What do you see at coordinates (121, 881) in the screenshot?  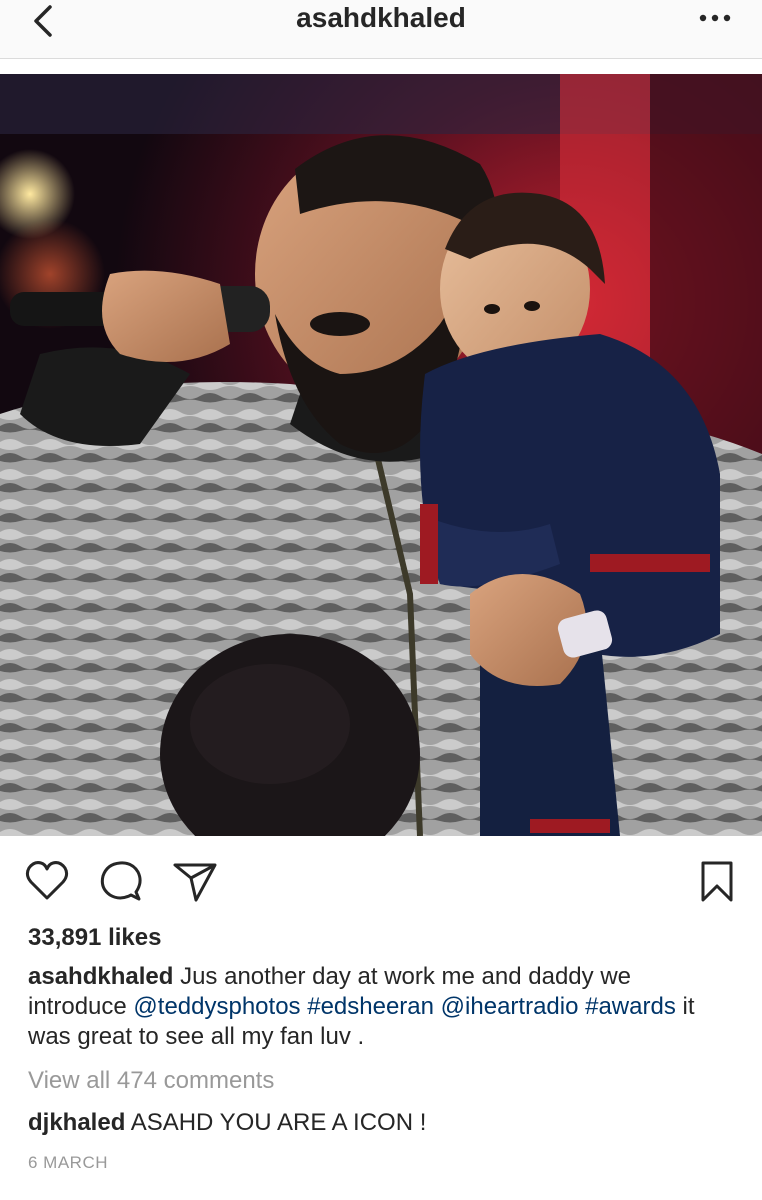 I see `comment-bubble-icon` at bounding box center [121, 881].